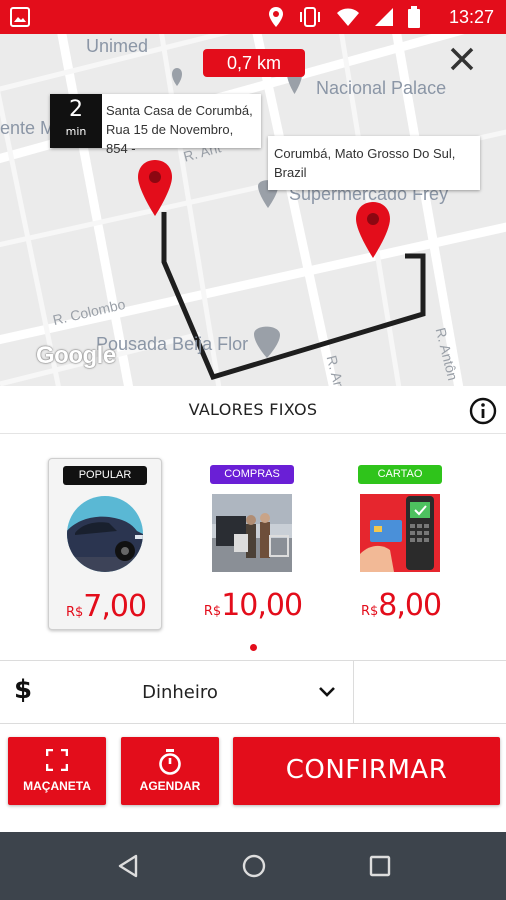 The width and height of the screenshot is (506, 900). What do you see at coordinates (462, 59) in the screenshot?
I see `close-icon` at bounding box center [462, 59].